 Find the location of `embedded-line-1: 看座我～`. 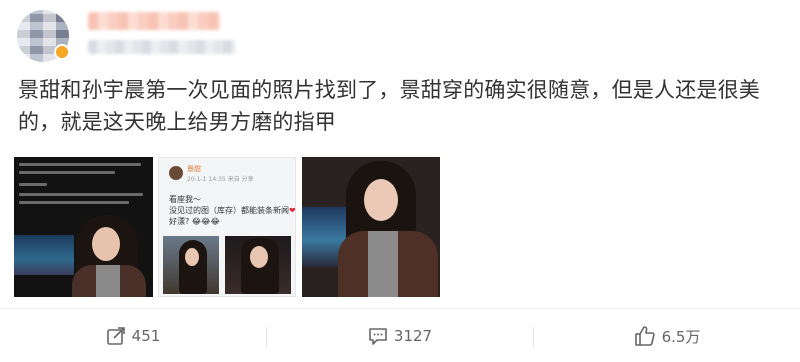

embedded-line-1: 看座我～ is located at coordinates (185, 199).